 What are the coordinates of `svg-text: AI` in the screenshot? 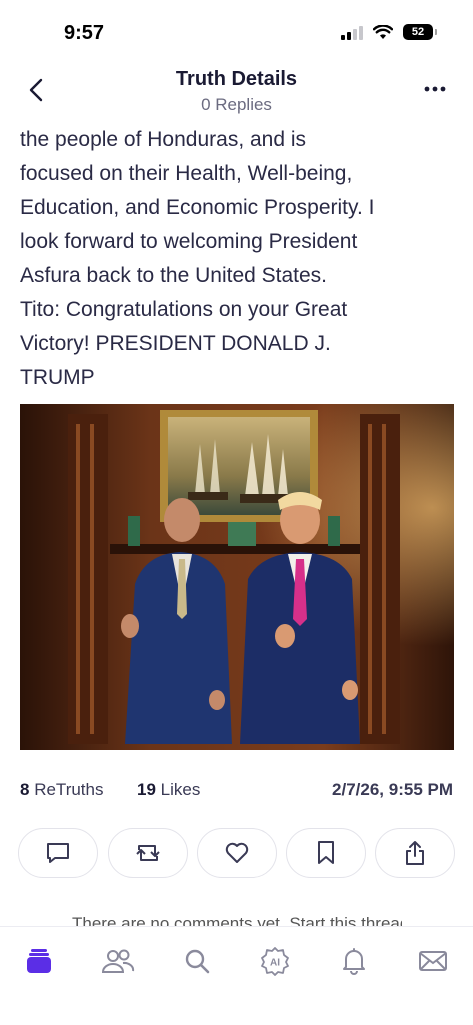 It's located at (275, 963).